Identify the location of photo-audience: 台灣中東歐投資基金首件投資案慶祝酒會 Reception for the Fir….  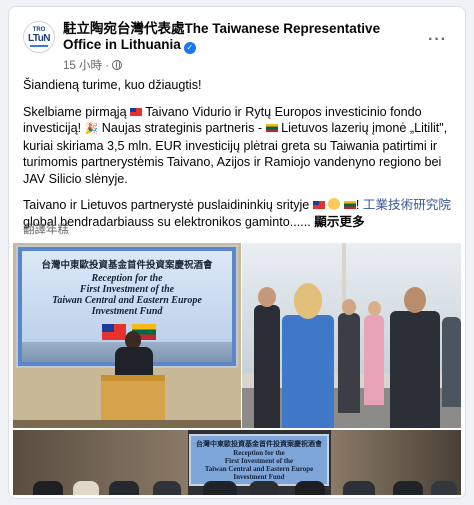
(237, 462).